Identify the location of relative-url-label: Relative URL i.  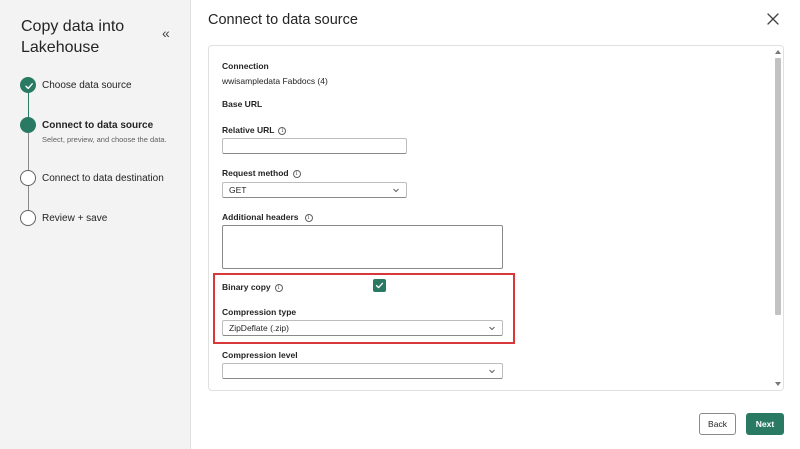
(254, 130).